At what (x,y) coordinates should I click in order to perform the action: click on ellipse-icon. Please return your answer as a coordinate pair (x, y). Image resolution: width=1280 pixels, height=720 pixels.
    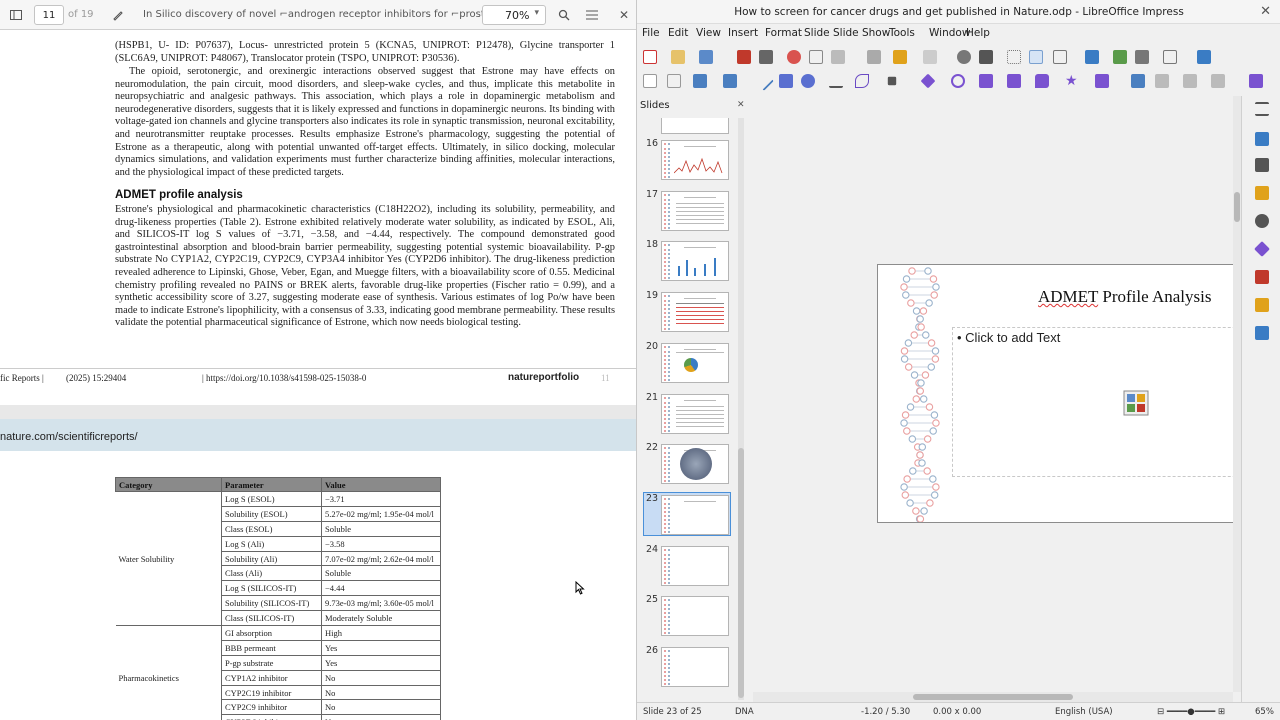
    Looking at the image, I should click on (808, 81).